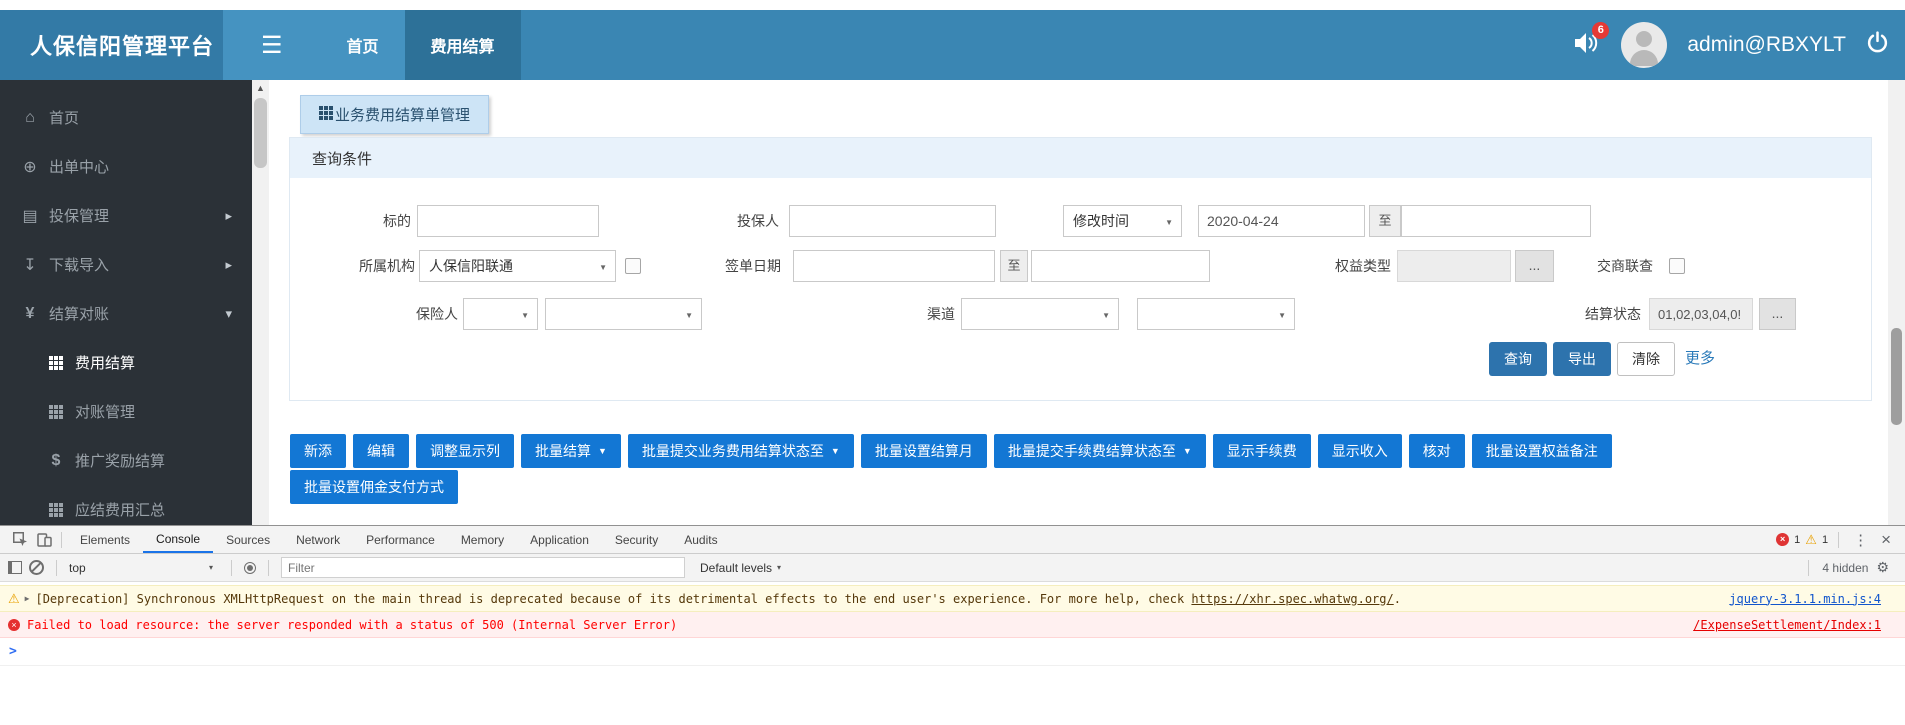  Describe the element at coordinates (1644, 45) in the screenshot. I see `avatar` at that location.